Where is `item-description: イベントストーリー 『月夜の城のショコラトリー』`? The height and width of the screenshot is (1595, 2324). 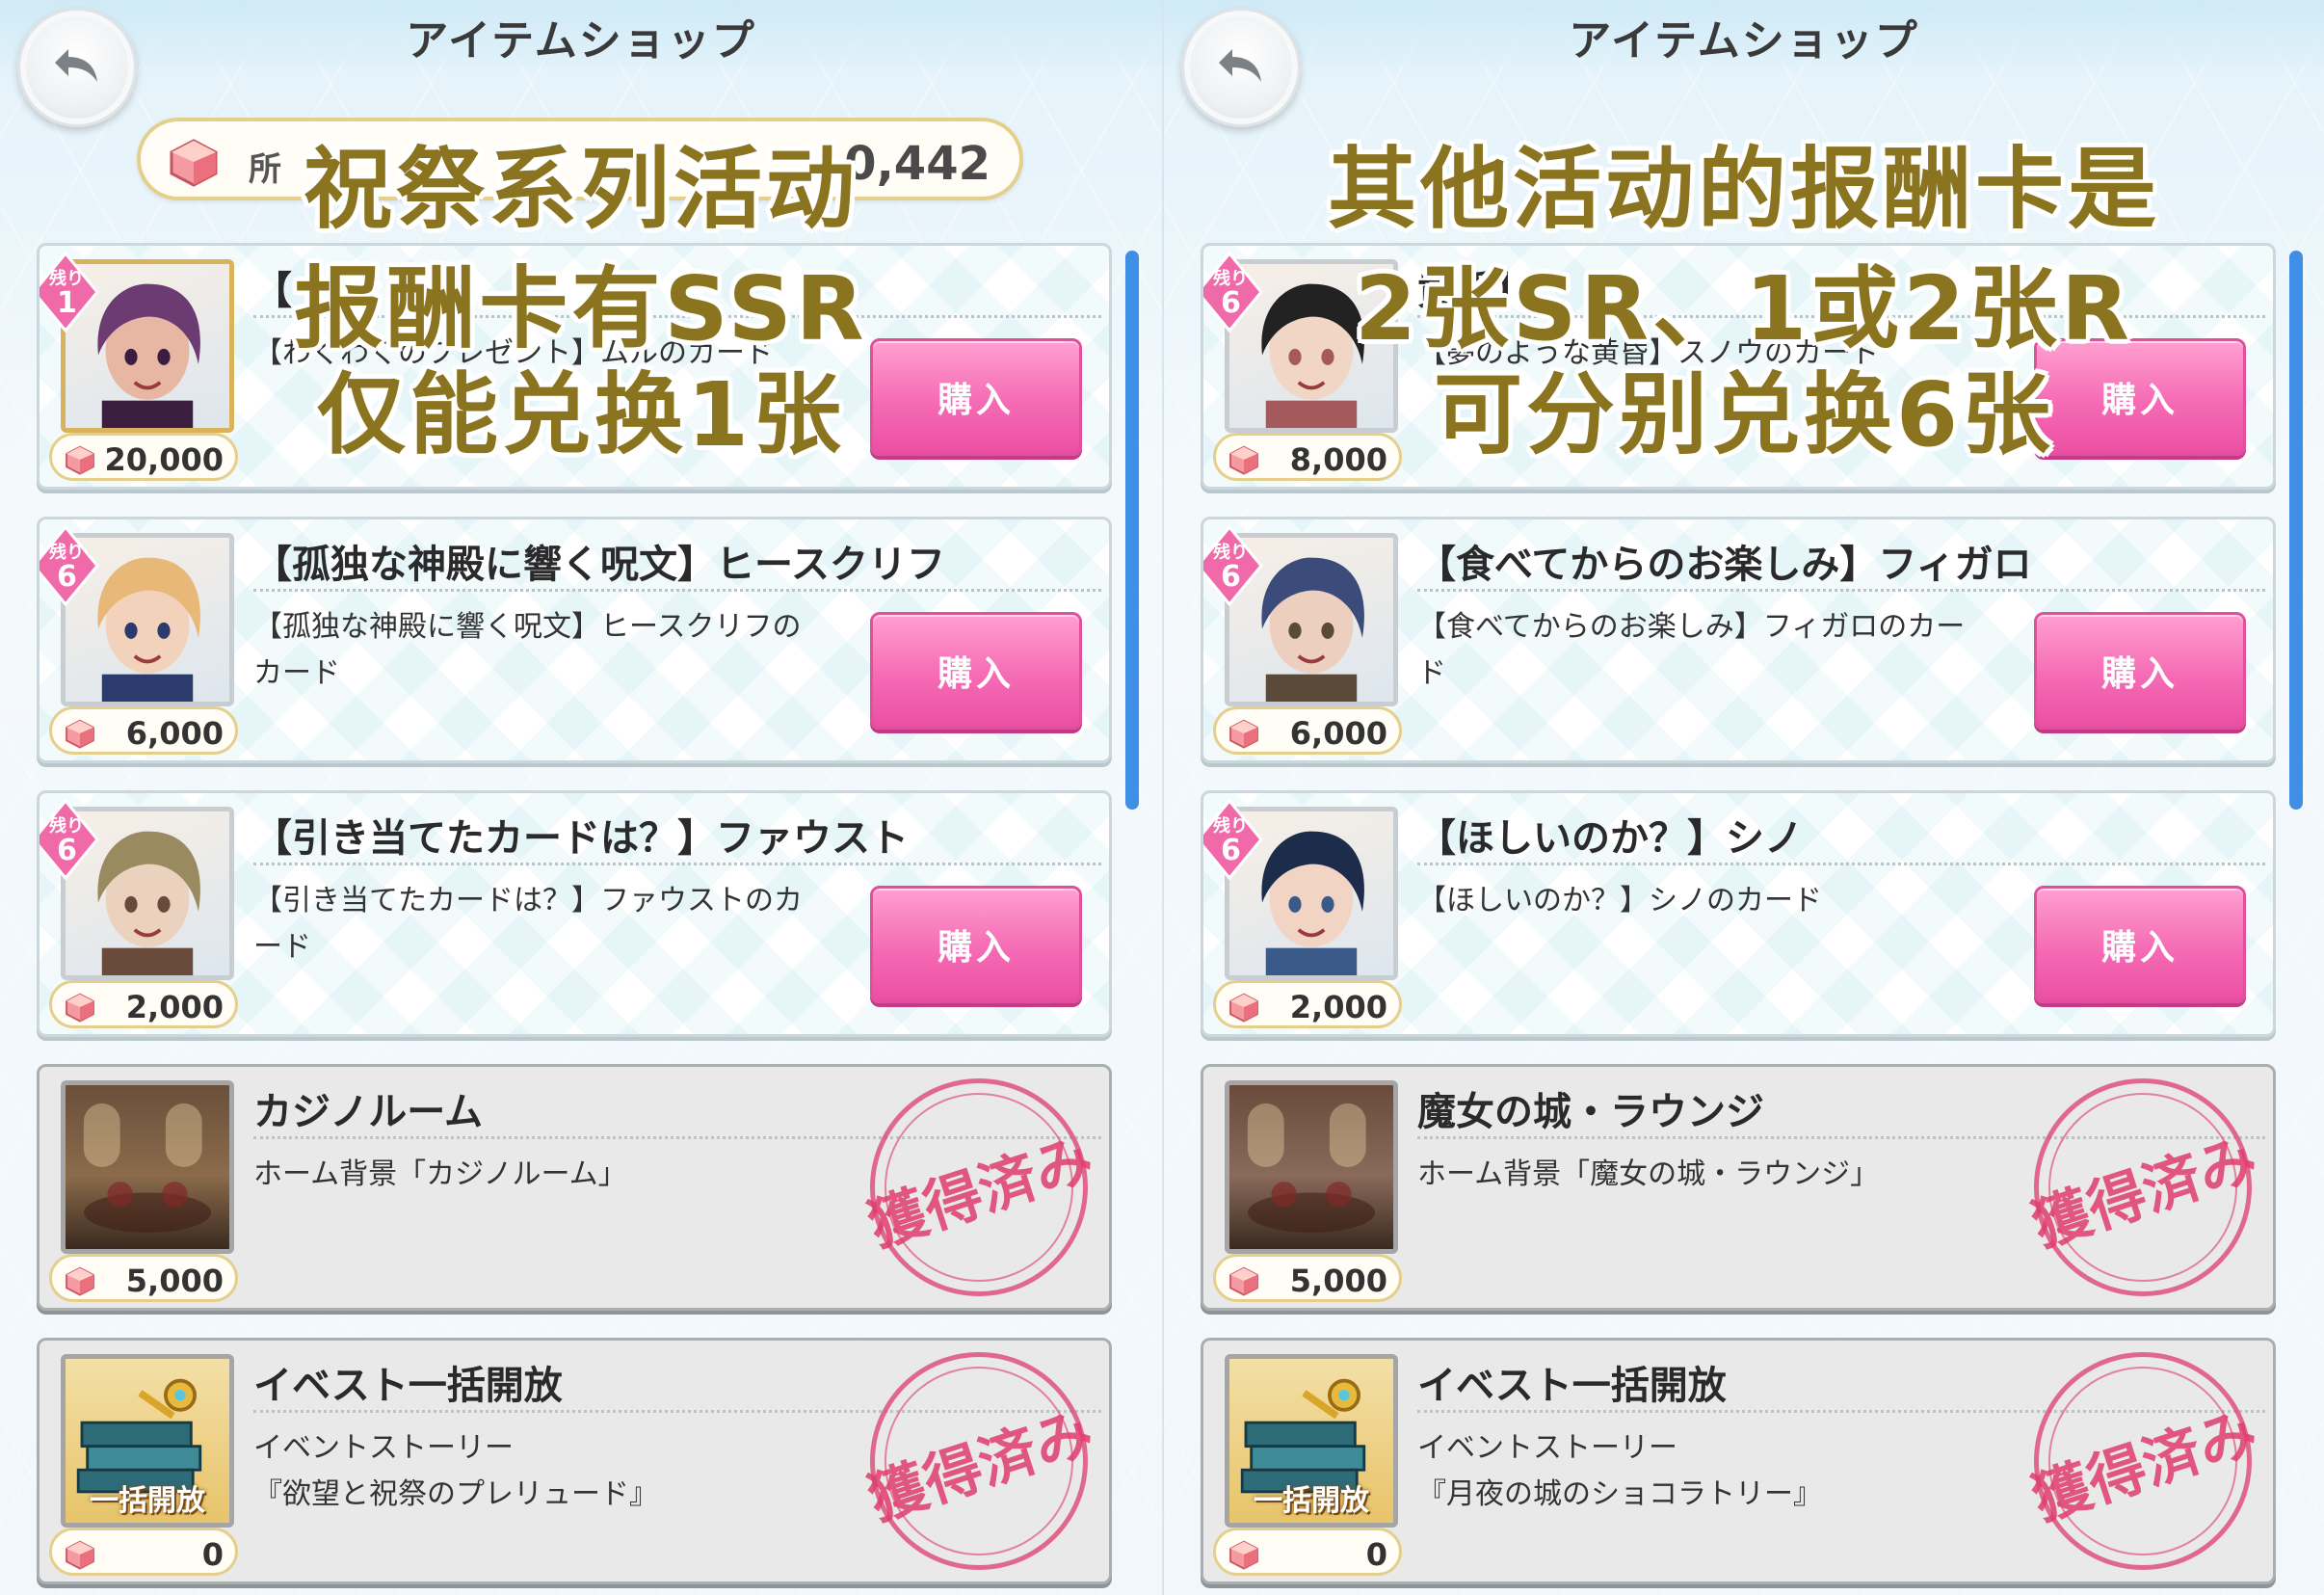 item-description: イベントストーリー 『月夜の城のショコラトリー』 is located at coordinates (1620, 1471).